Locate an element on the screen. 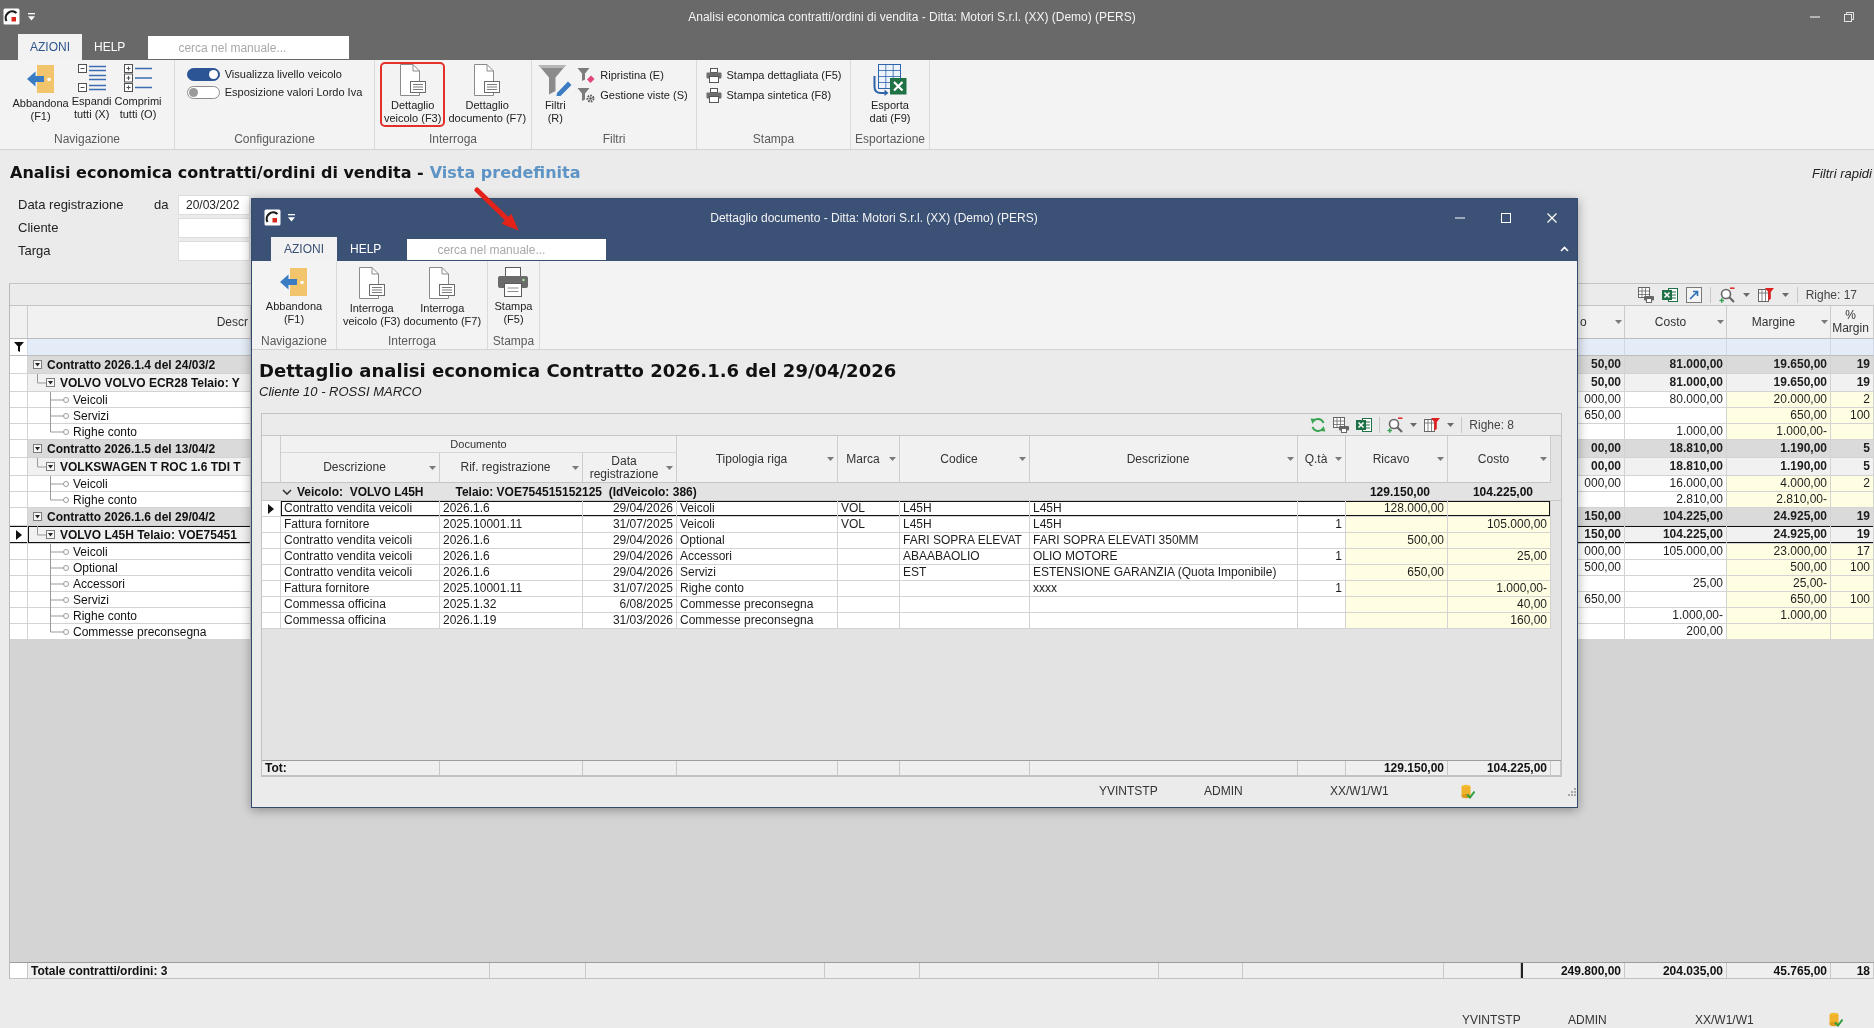  tree-item: Optional is located at coordinates (139, 568).